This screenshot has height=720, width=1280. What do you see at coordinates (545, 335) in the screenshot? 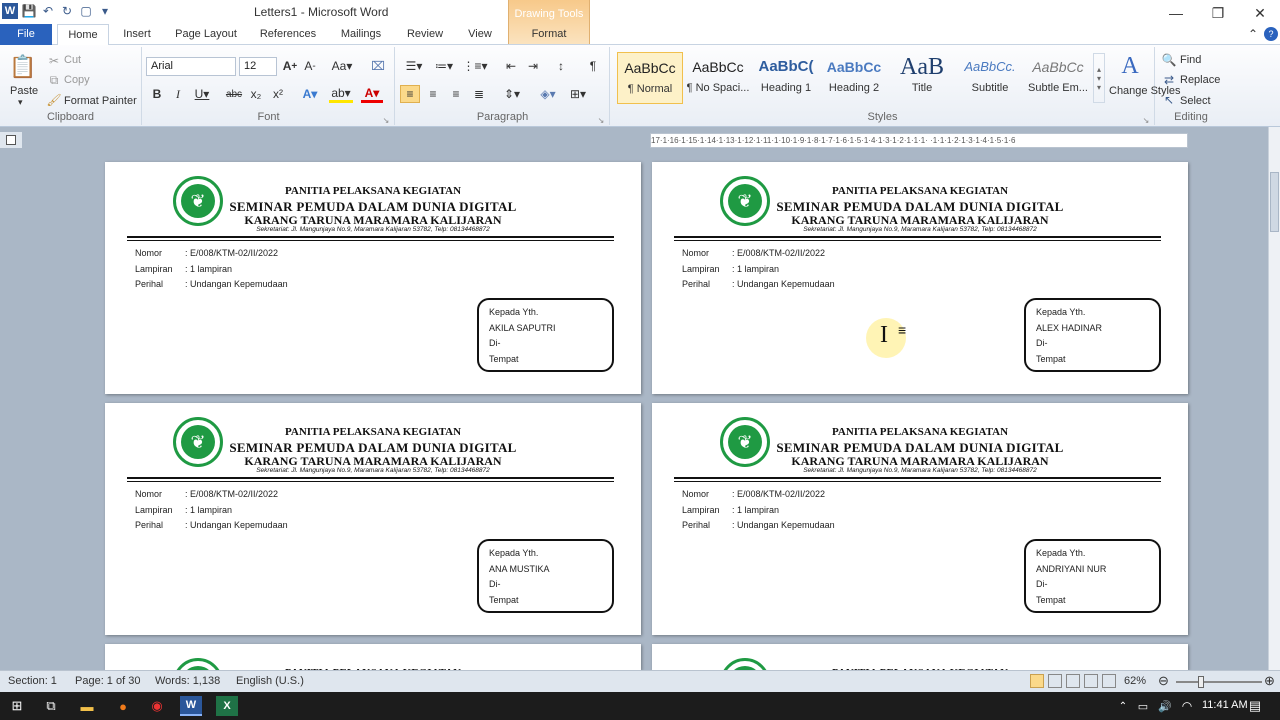
I see `address-box: Kepada Yth. AKILA SAPUTRI Di- Tempat` at bounding box center [545, 335].